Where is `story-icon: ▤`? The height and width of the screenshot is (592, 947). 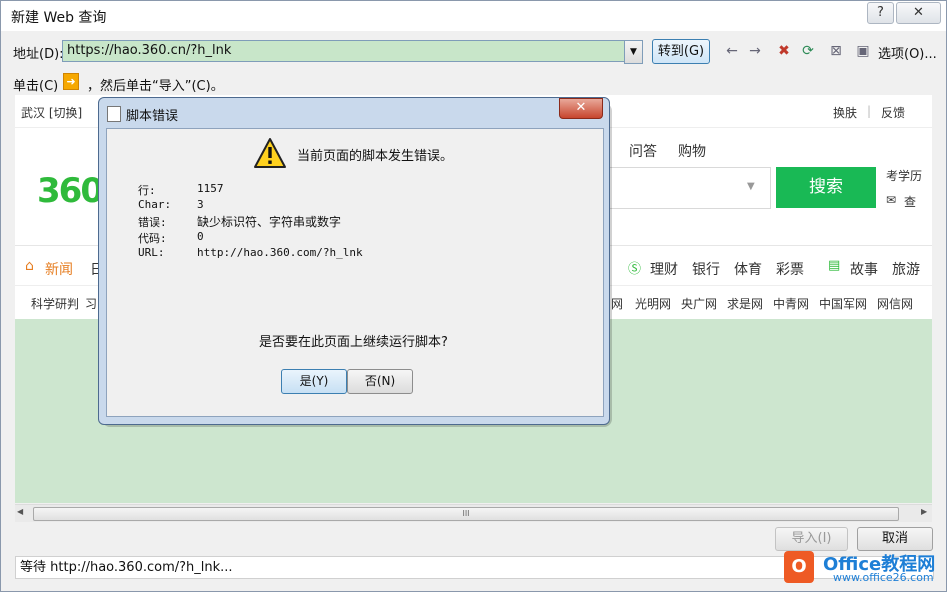 story-icon: ▤ is located at coordinates (834, 265).